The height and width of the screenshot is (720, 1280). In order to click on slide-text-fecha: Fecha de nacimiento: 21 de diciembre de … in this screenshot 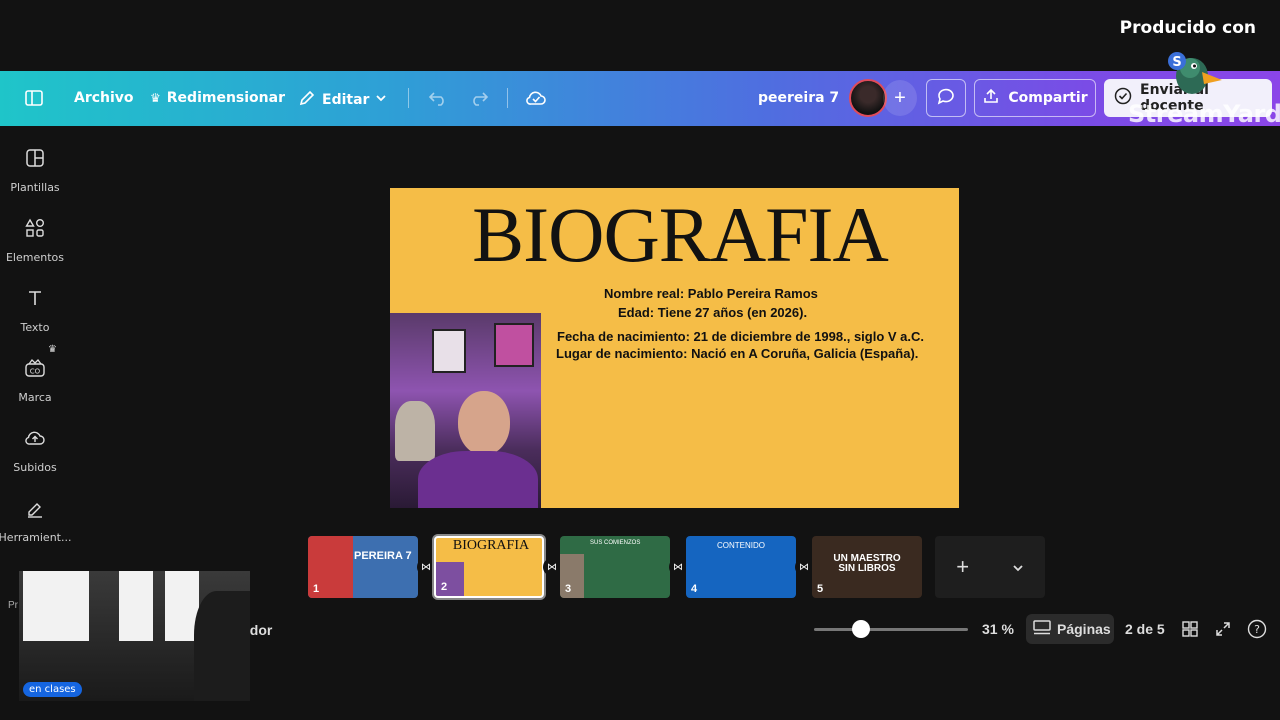, I will do `click(740, 336)`.